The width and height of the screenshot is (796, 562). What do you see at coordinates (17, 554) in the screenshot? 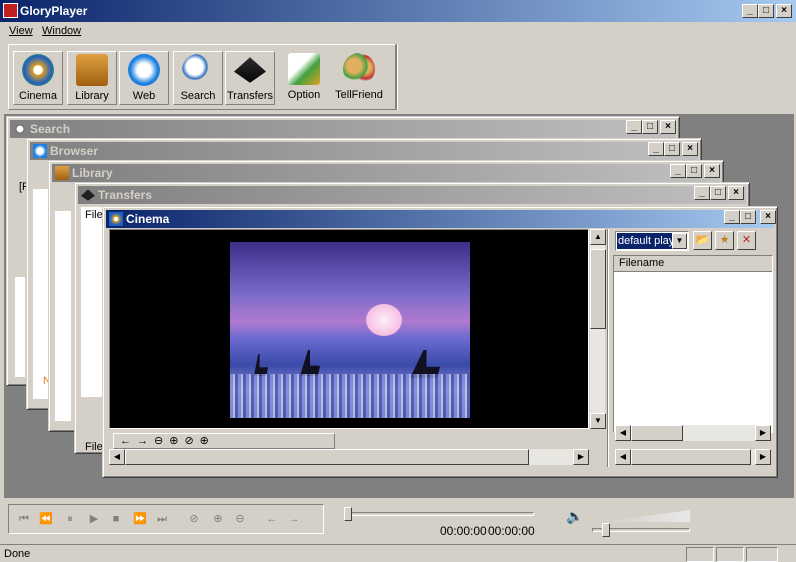
I see `status-text: Done` at bounding box center [17, 554].